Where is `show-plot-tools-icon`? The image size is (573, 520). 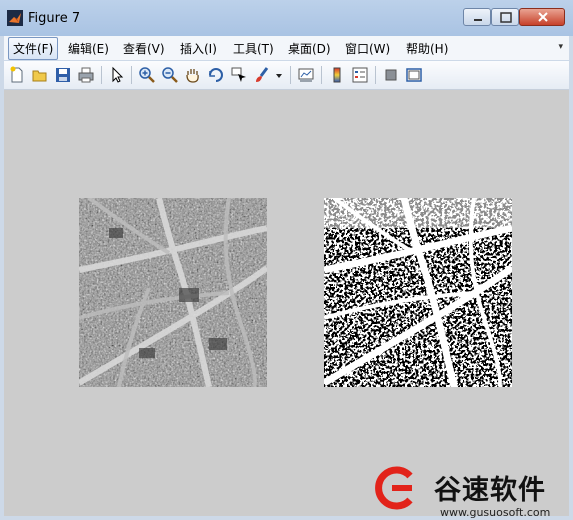 show-plot-tools-icon is located at coordinates (414, 75).